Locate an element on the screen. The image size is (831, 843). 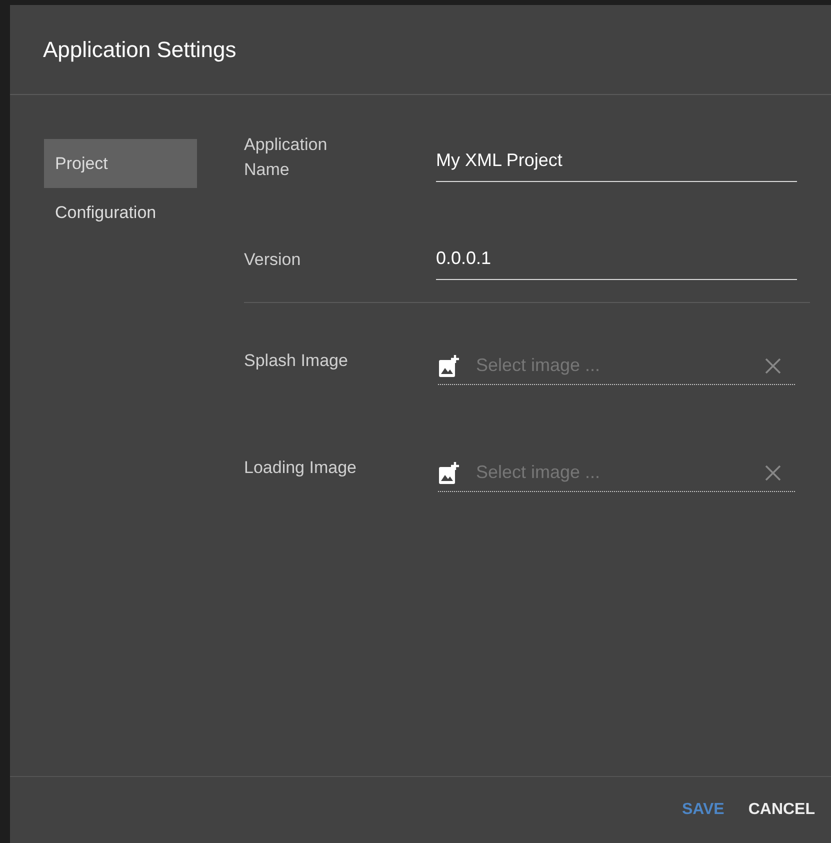
dialog-title: Application Settings is located at coordinates (139, 49).